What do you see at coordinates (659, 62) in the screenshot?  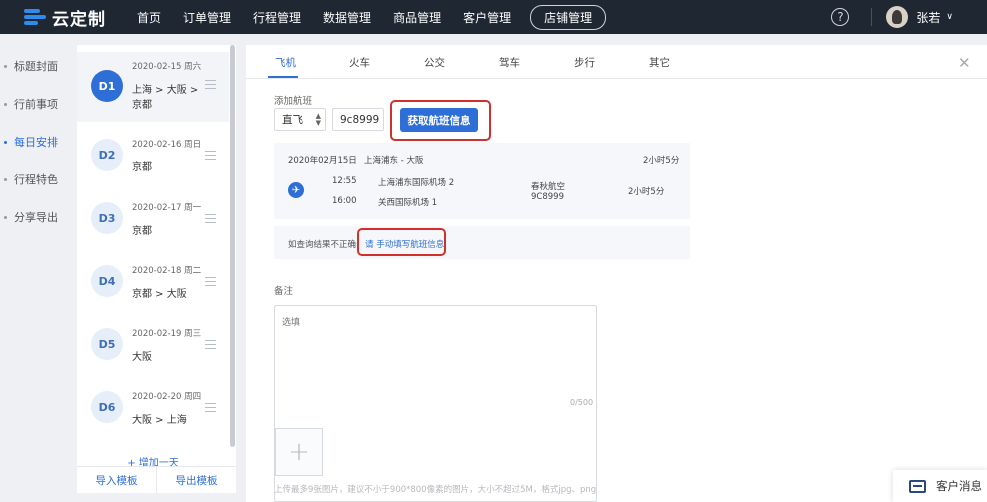 I see `tab-other: 其它` at bounding box center [659, 62].